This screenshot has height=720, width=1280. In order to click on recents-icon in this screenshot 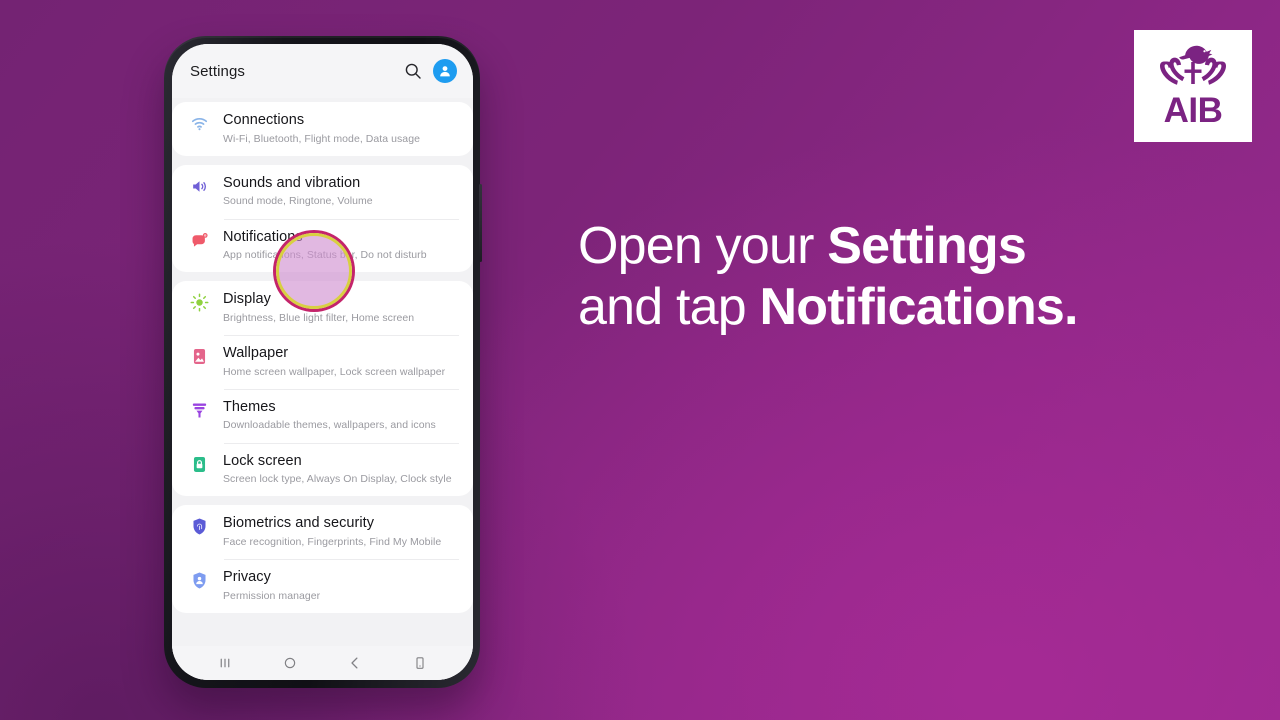, I will do `click(225, 663)`.